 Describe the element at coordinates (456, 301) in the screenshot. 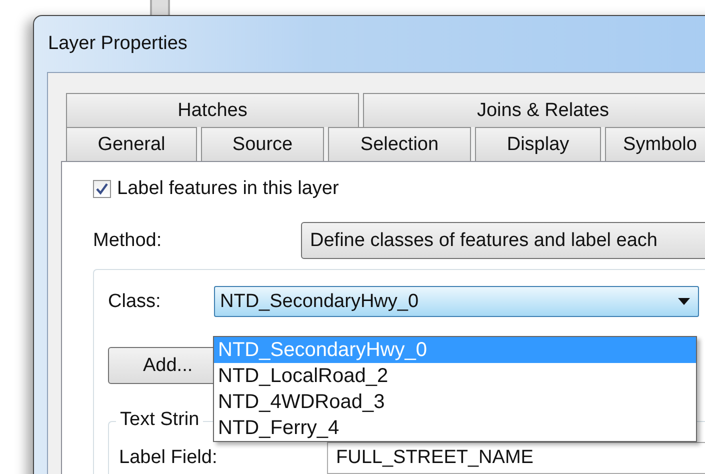

I see `class-dropdown: NTD_SecondaryHwy_0` at that location.